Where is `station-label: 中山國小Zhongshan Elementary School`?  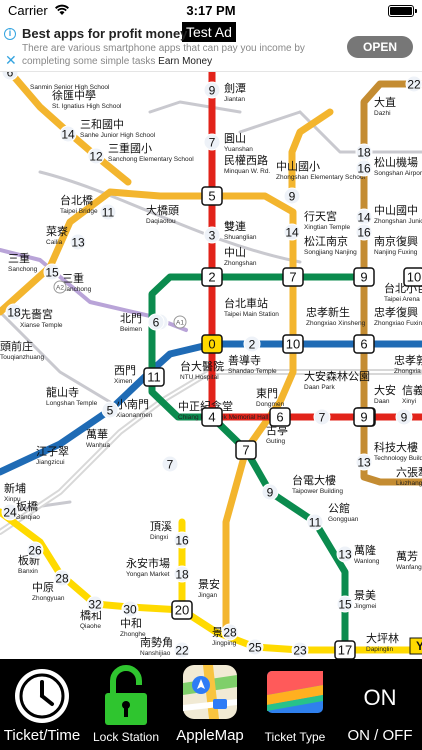 station-label: 中山國小Zhongshan Elementary School is located at coordinates (320, 170).